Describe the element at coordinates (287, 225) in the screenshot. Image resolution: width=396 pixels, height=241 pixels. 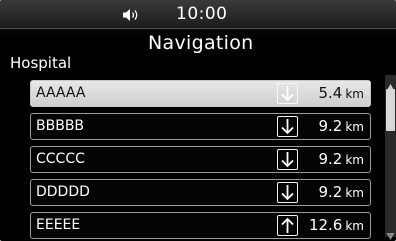
I see `arrow-up-icon` at that location.